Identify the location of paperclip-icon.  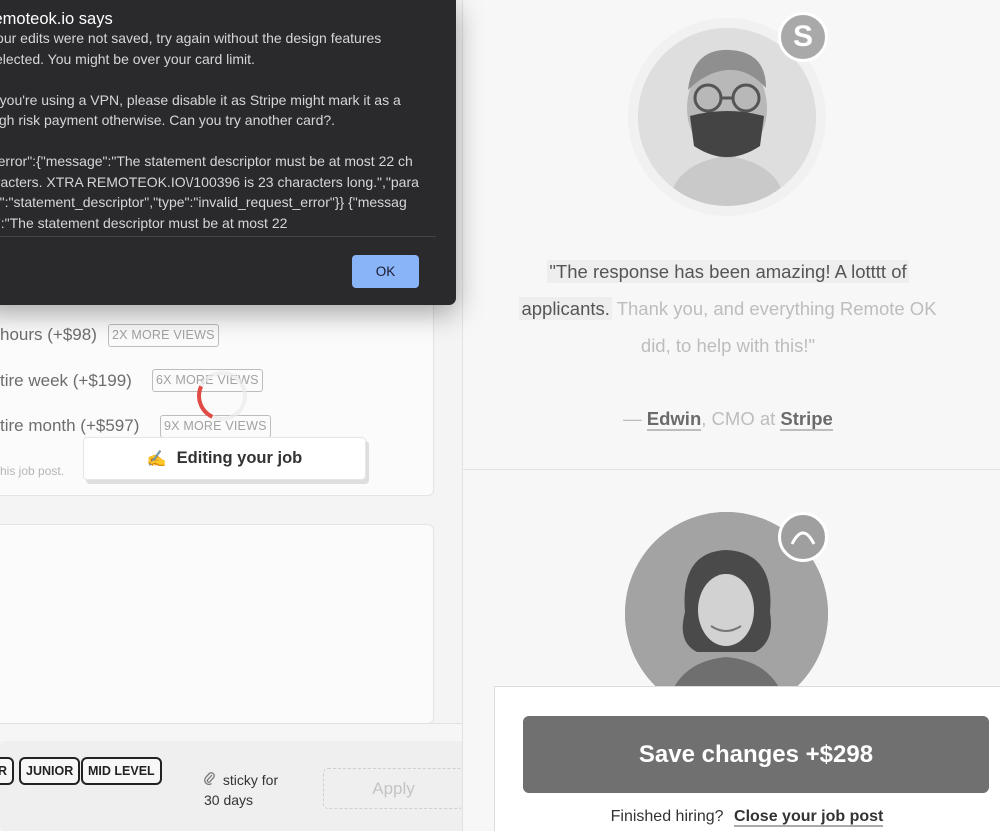
(211, 780).